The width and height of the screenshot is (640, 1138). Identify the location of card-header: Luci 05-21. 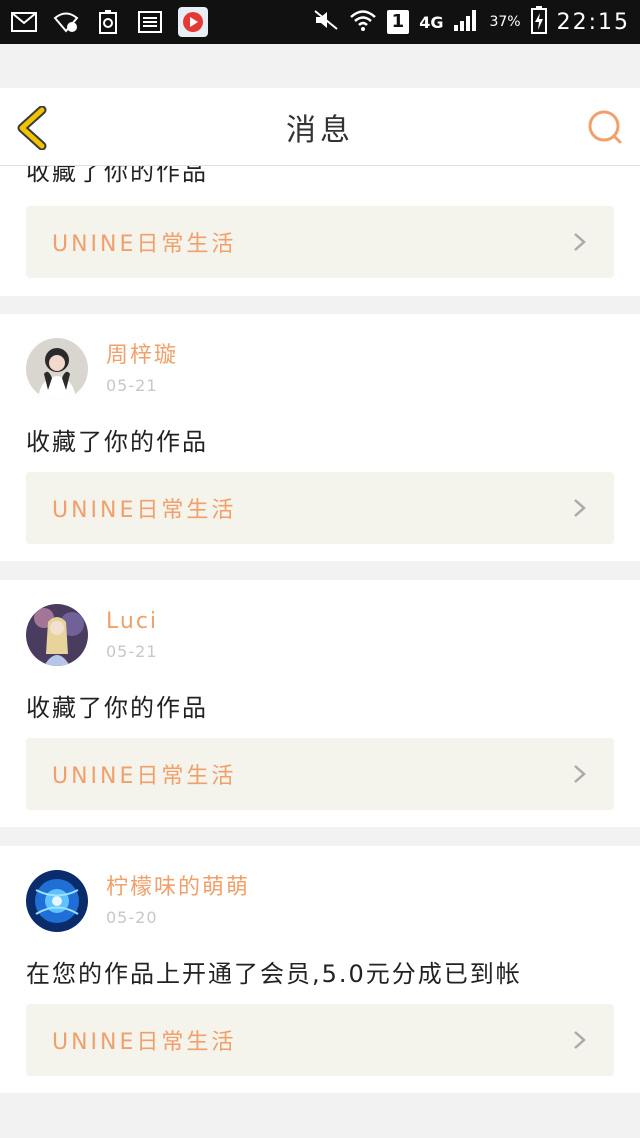
(92, 635).